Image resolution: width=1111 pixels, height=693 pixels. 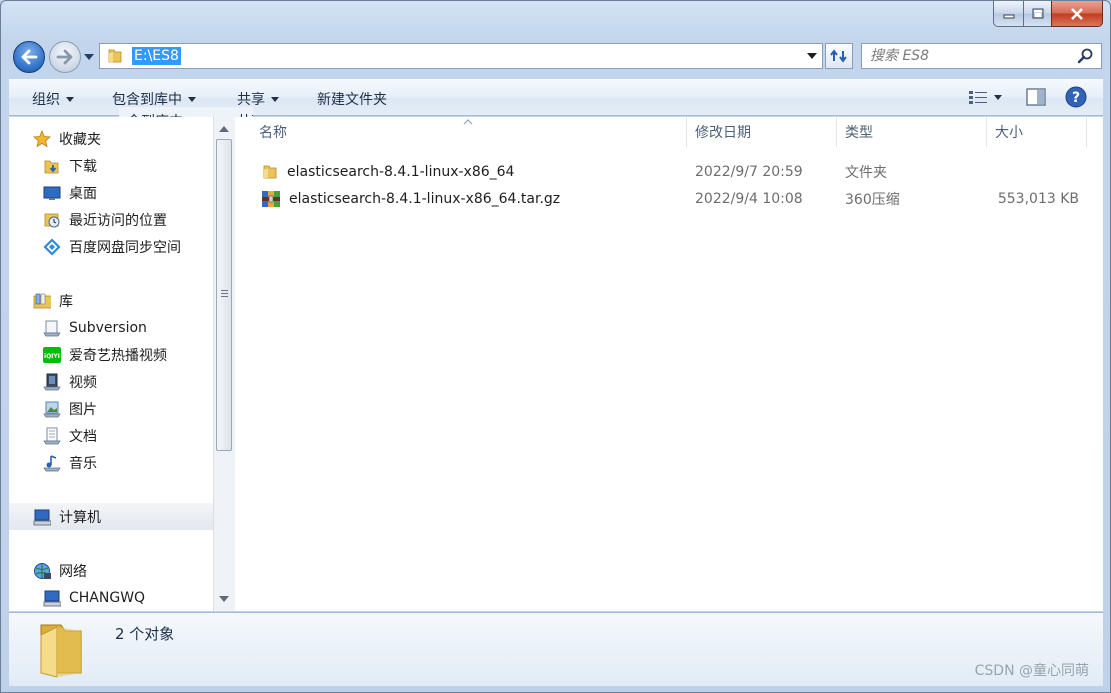 What do you see at coordinates (73, 571) in the screenshot?
I see `network-label: 网络` at bounding box center [73, 571].